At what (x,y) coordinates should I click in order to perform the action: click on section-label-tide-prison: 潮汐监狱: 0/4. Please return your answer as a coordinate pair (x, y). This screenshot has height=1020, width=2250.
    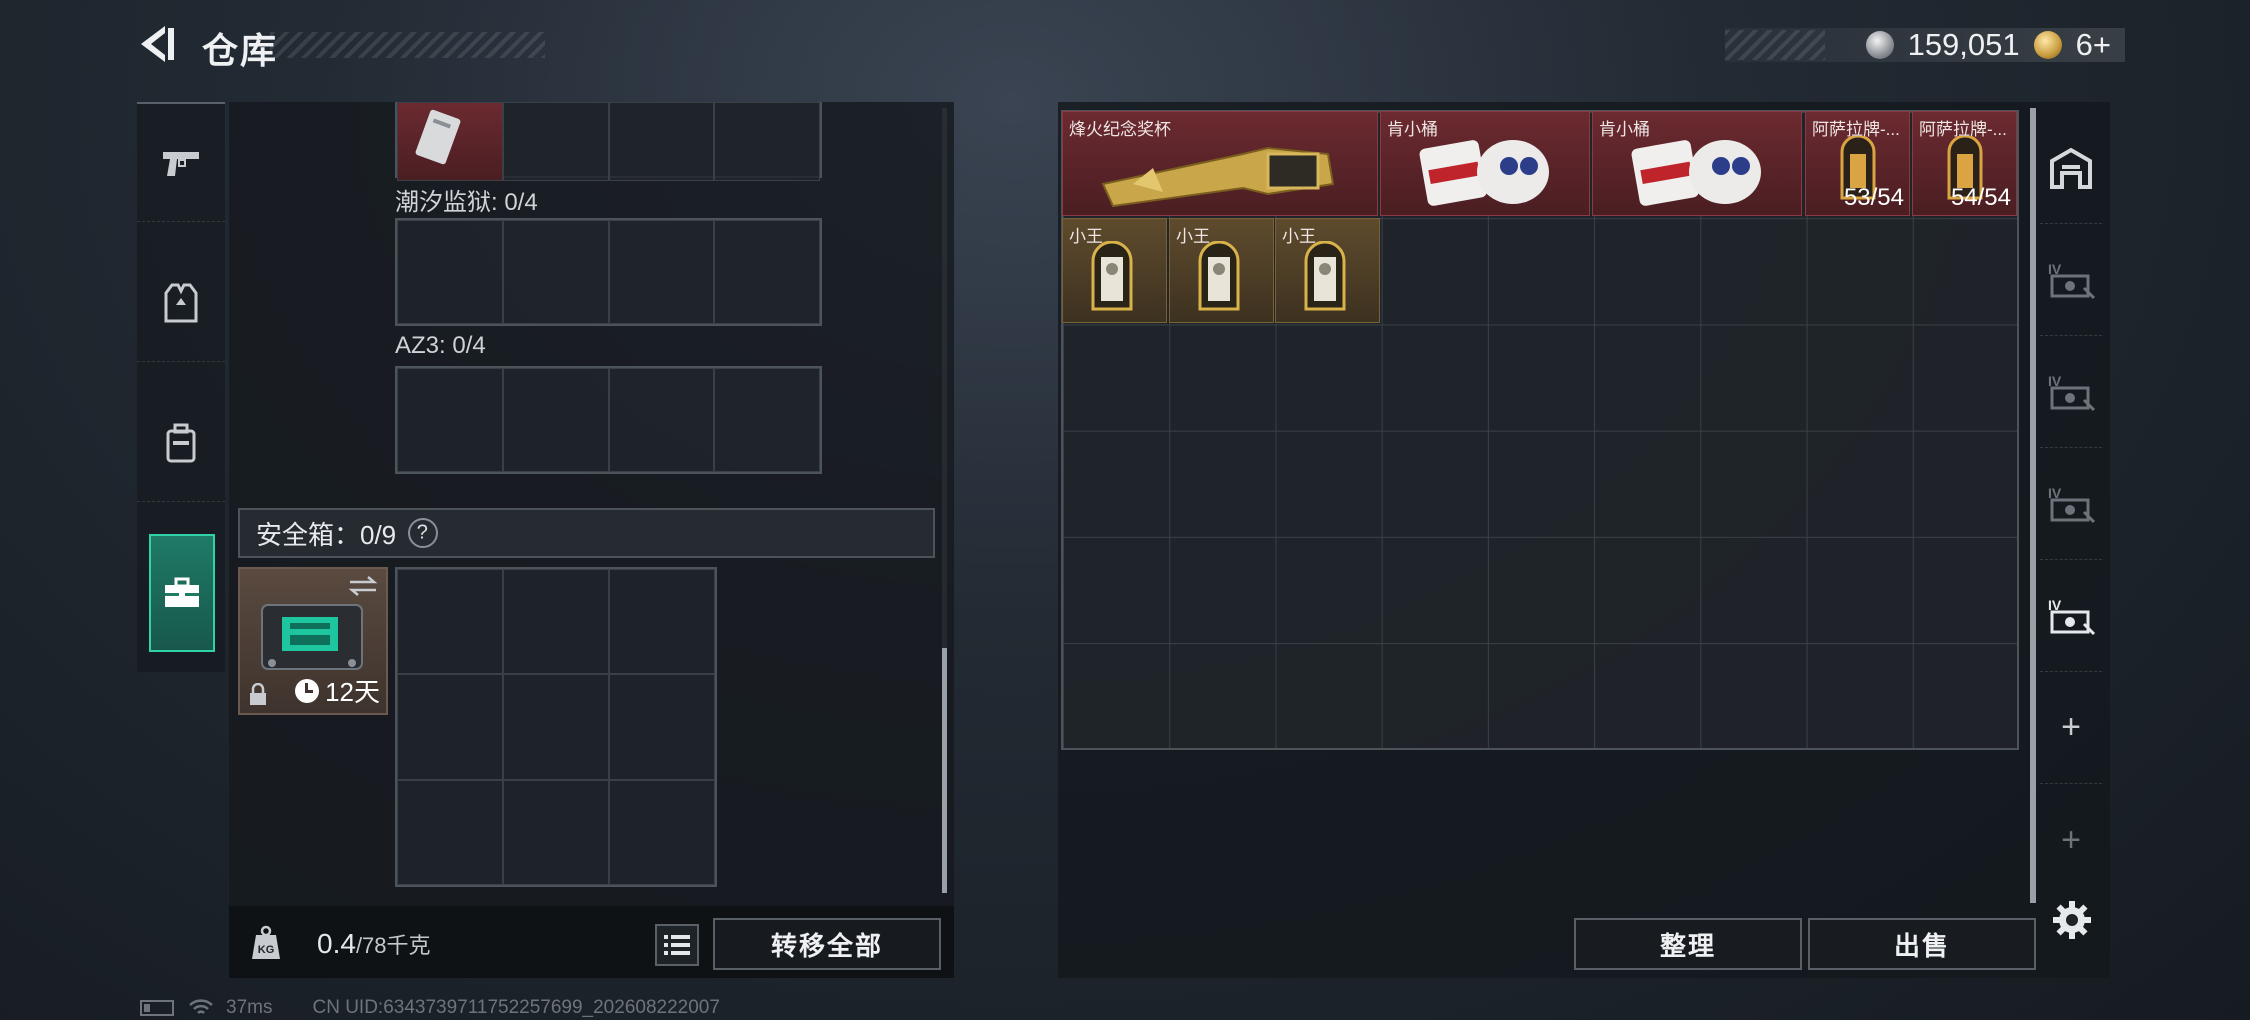
    Looking at the image, I should click on (466, 202).